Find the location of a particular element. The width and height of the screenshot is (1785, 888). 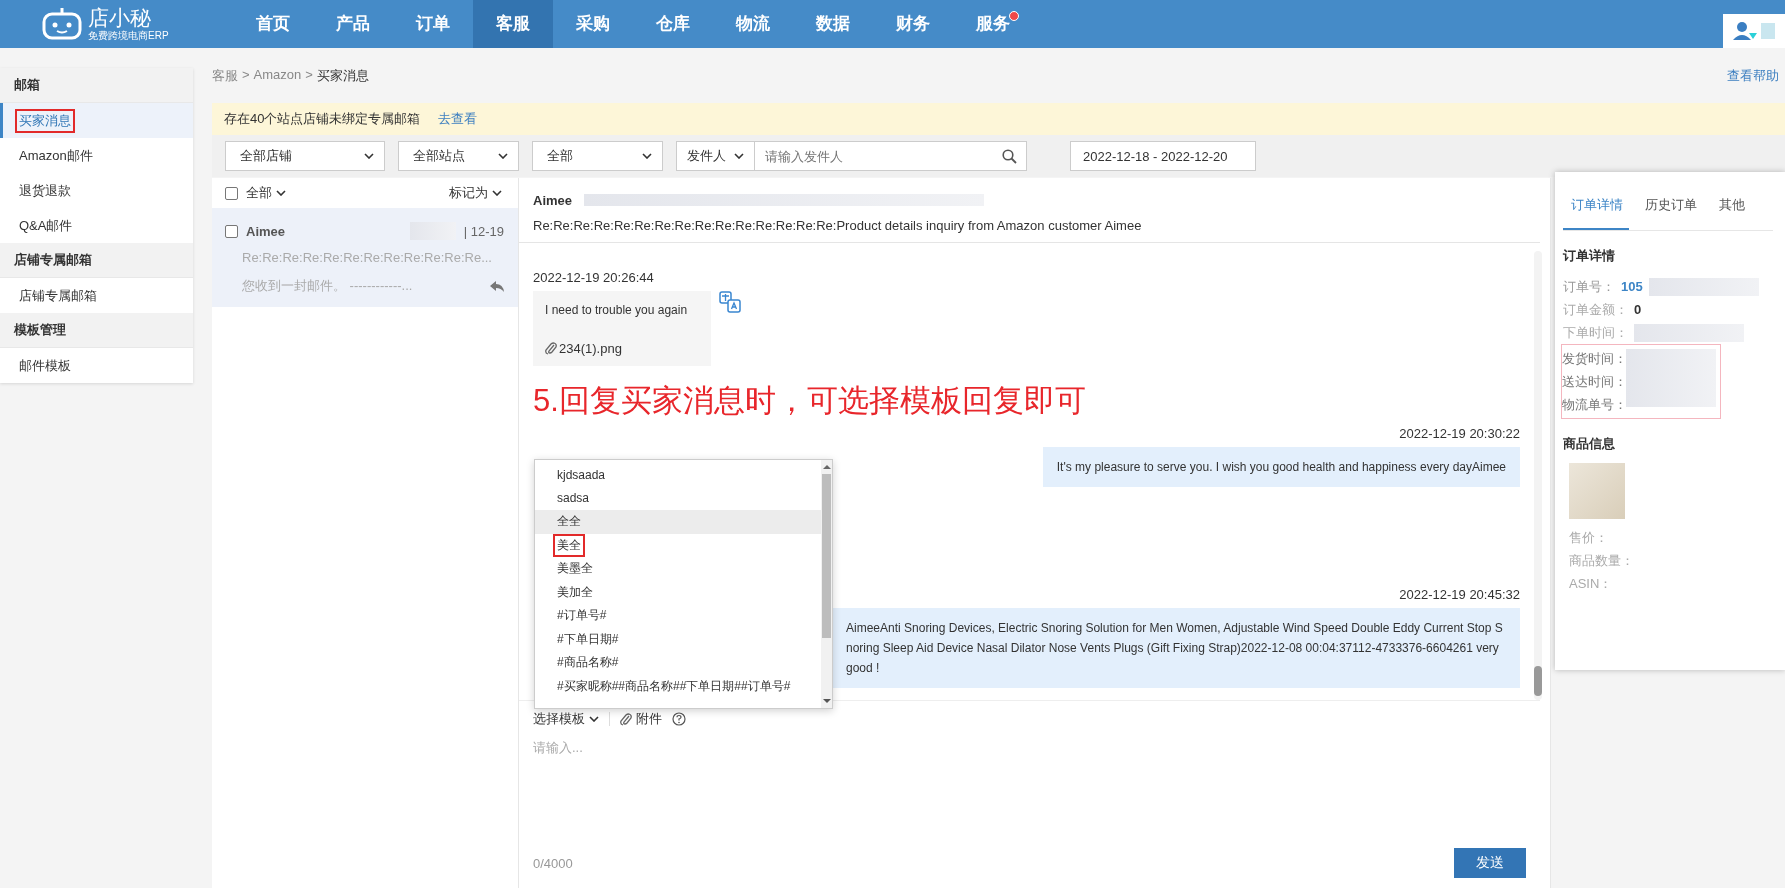

nav-tab: 物流 is located at coordinates (753, 24).